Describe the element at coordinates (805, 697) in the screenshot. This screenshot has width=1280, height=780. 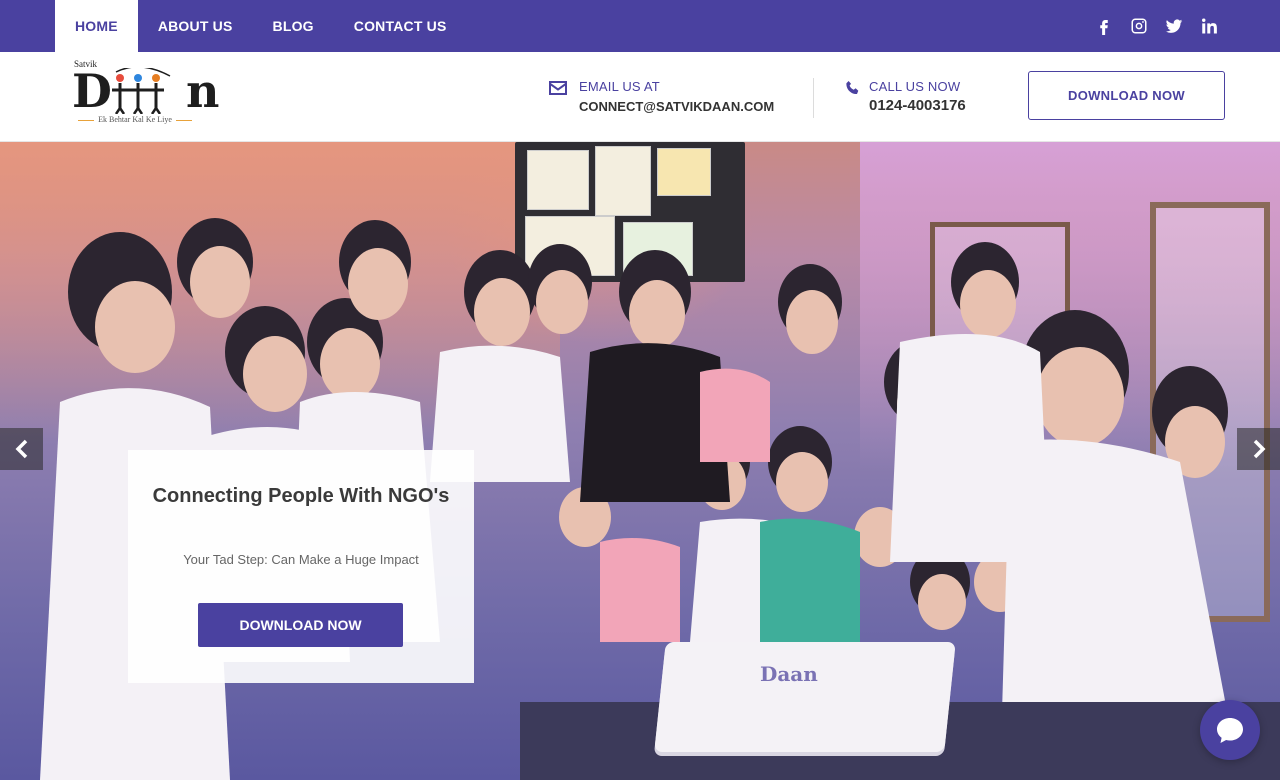
I see `hero-photo-cake` at that location.